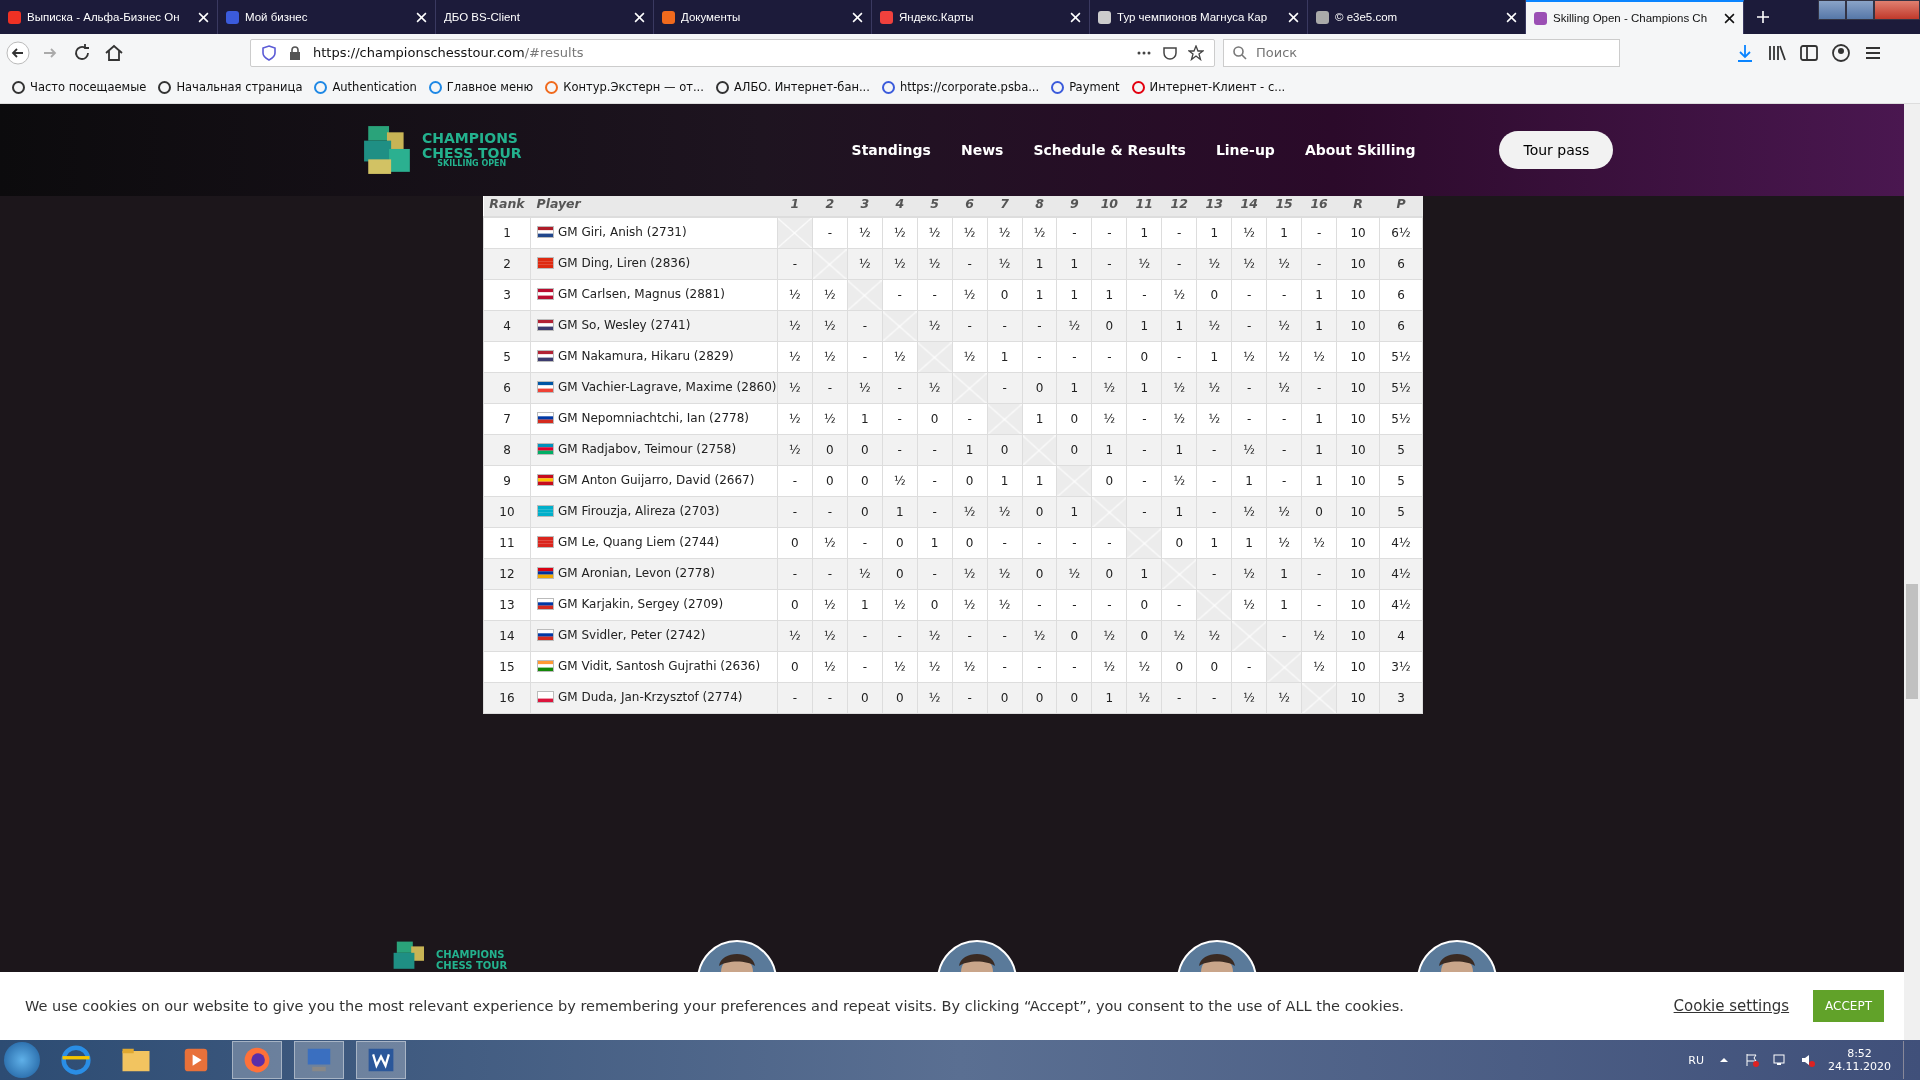  Describe the element at coordinates (1196, 52) in the screenshot. I see `star-icon` at that location.